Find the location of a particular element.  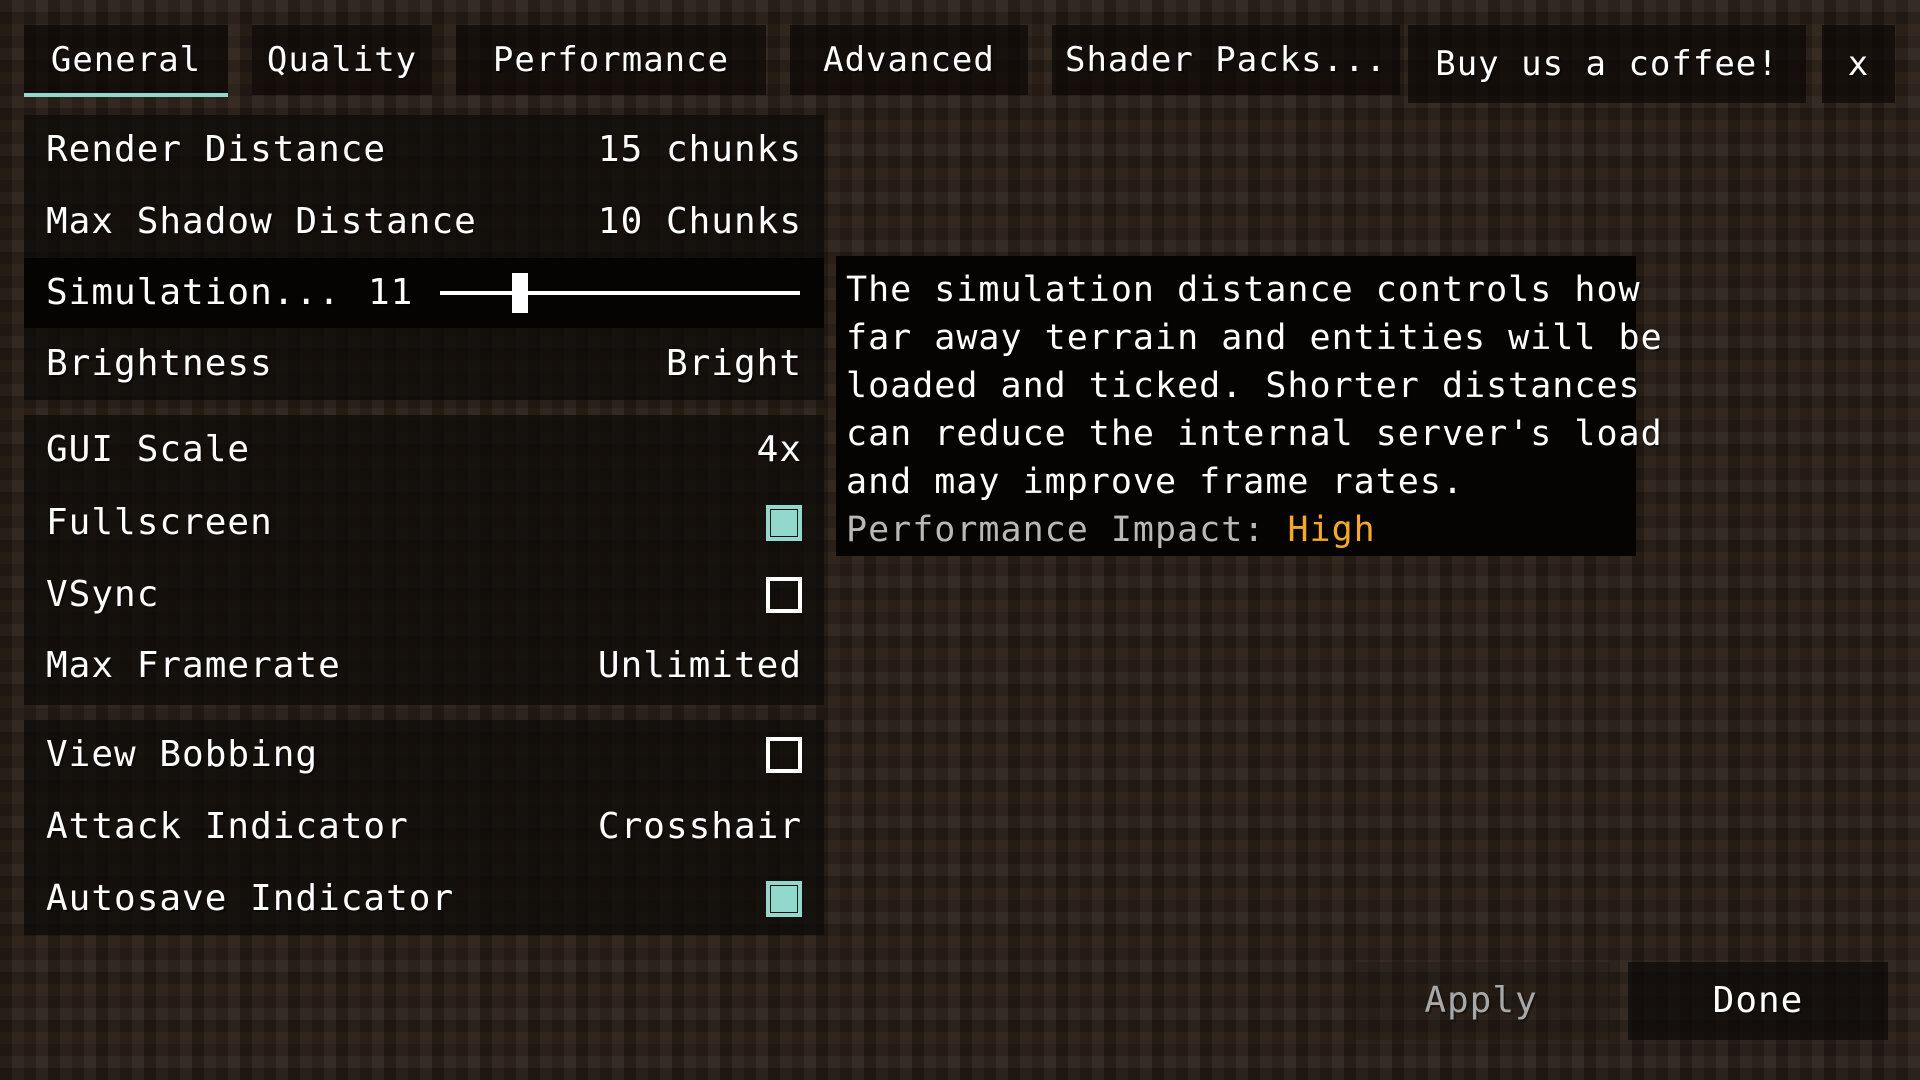

setting-value: 4x is located at coordinates (779, 449).